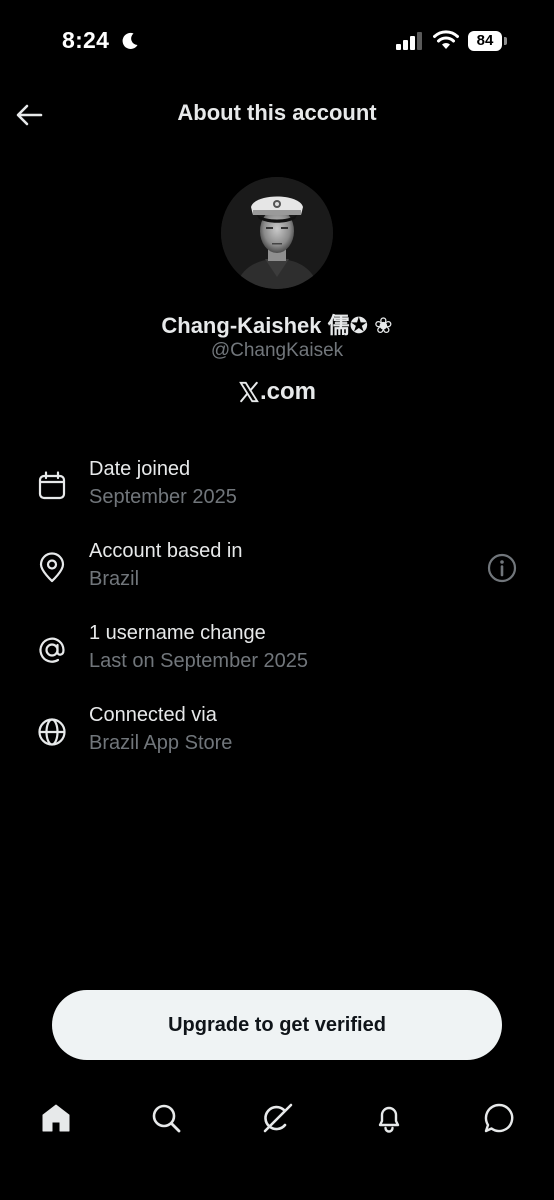  What do you see at coordinates (161, 743) in the screenshot?
I see `info-value: Brazil App Store` at bounding box center [161, 743].